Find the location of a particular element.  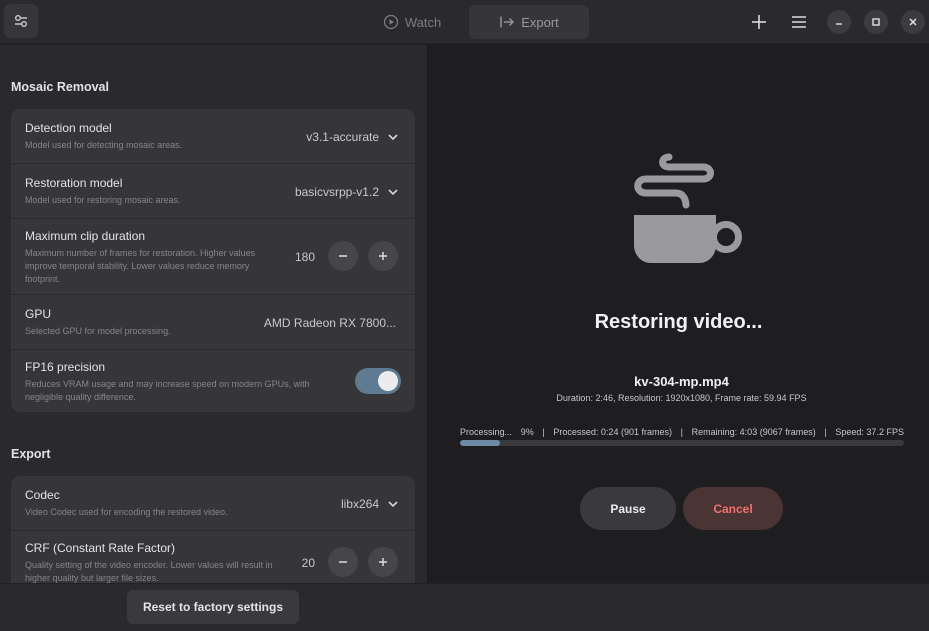

progress-bar is located at coordinates (682, 443).